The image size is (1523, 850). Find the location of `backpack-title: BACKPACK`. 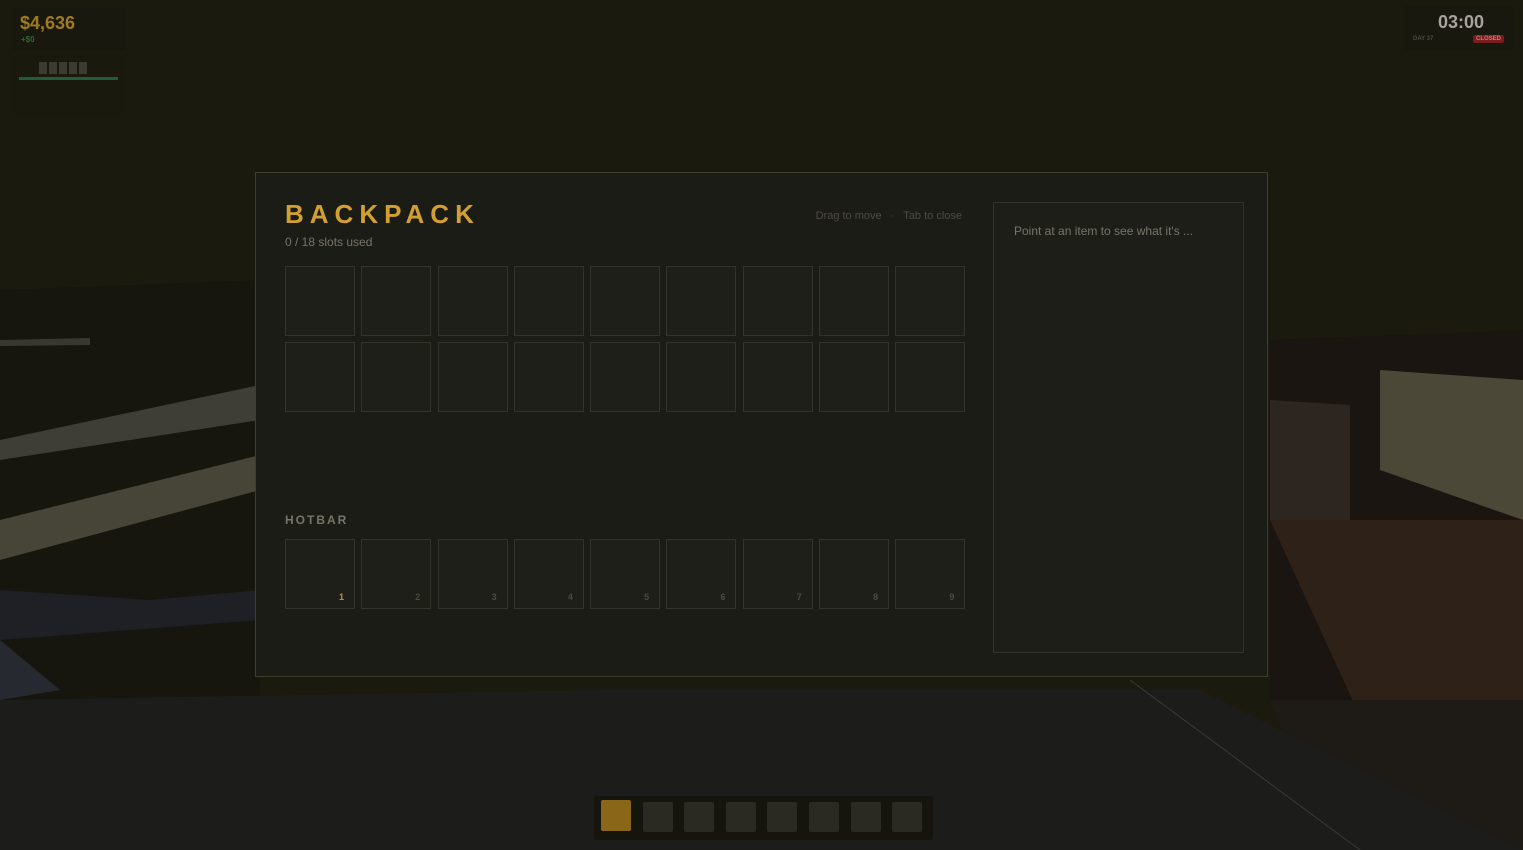

backpack-title: BACKPACK is located at coordinates (382, 214).